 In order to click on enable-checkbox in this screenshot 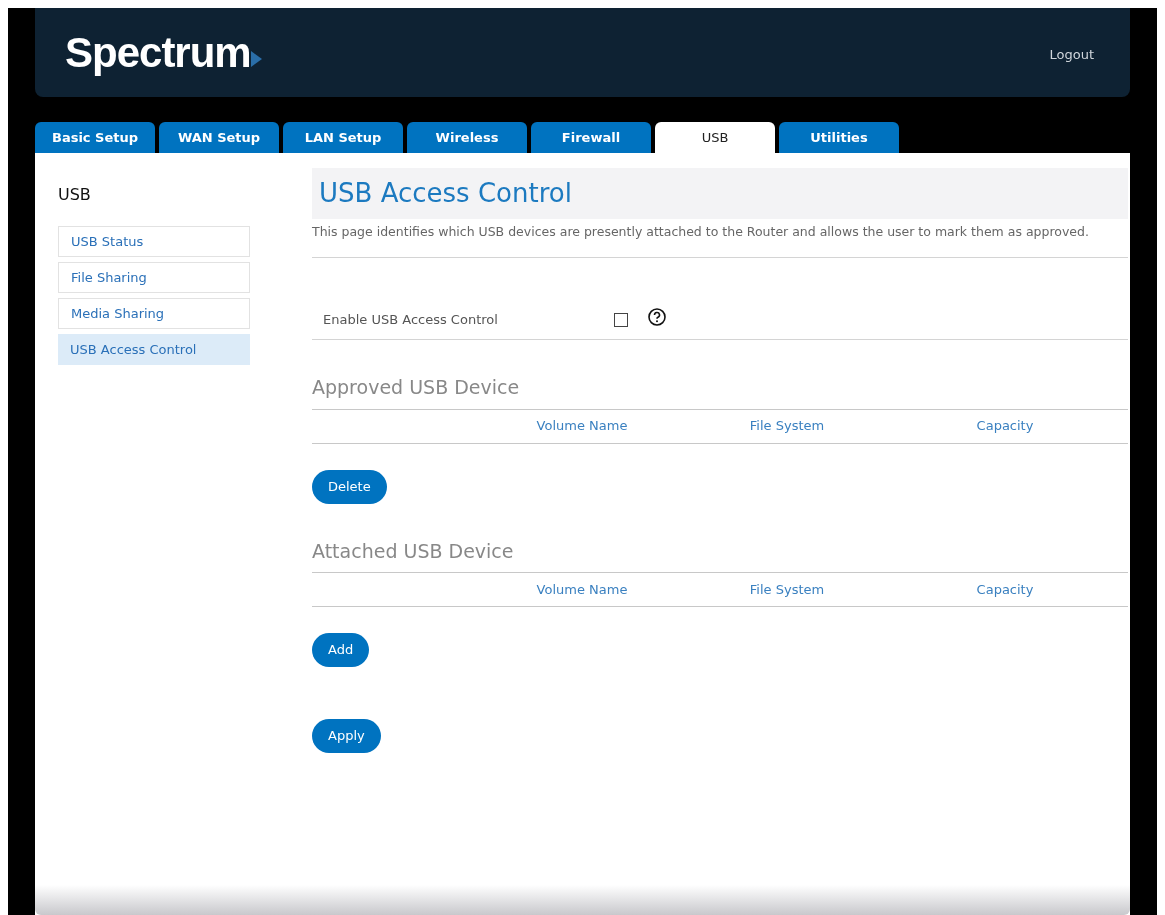, I will do `click(621, 320)`.